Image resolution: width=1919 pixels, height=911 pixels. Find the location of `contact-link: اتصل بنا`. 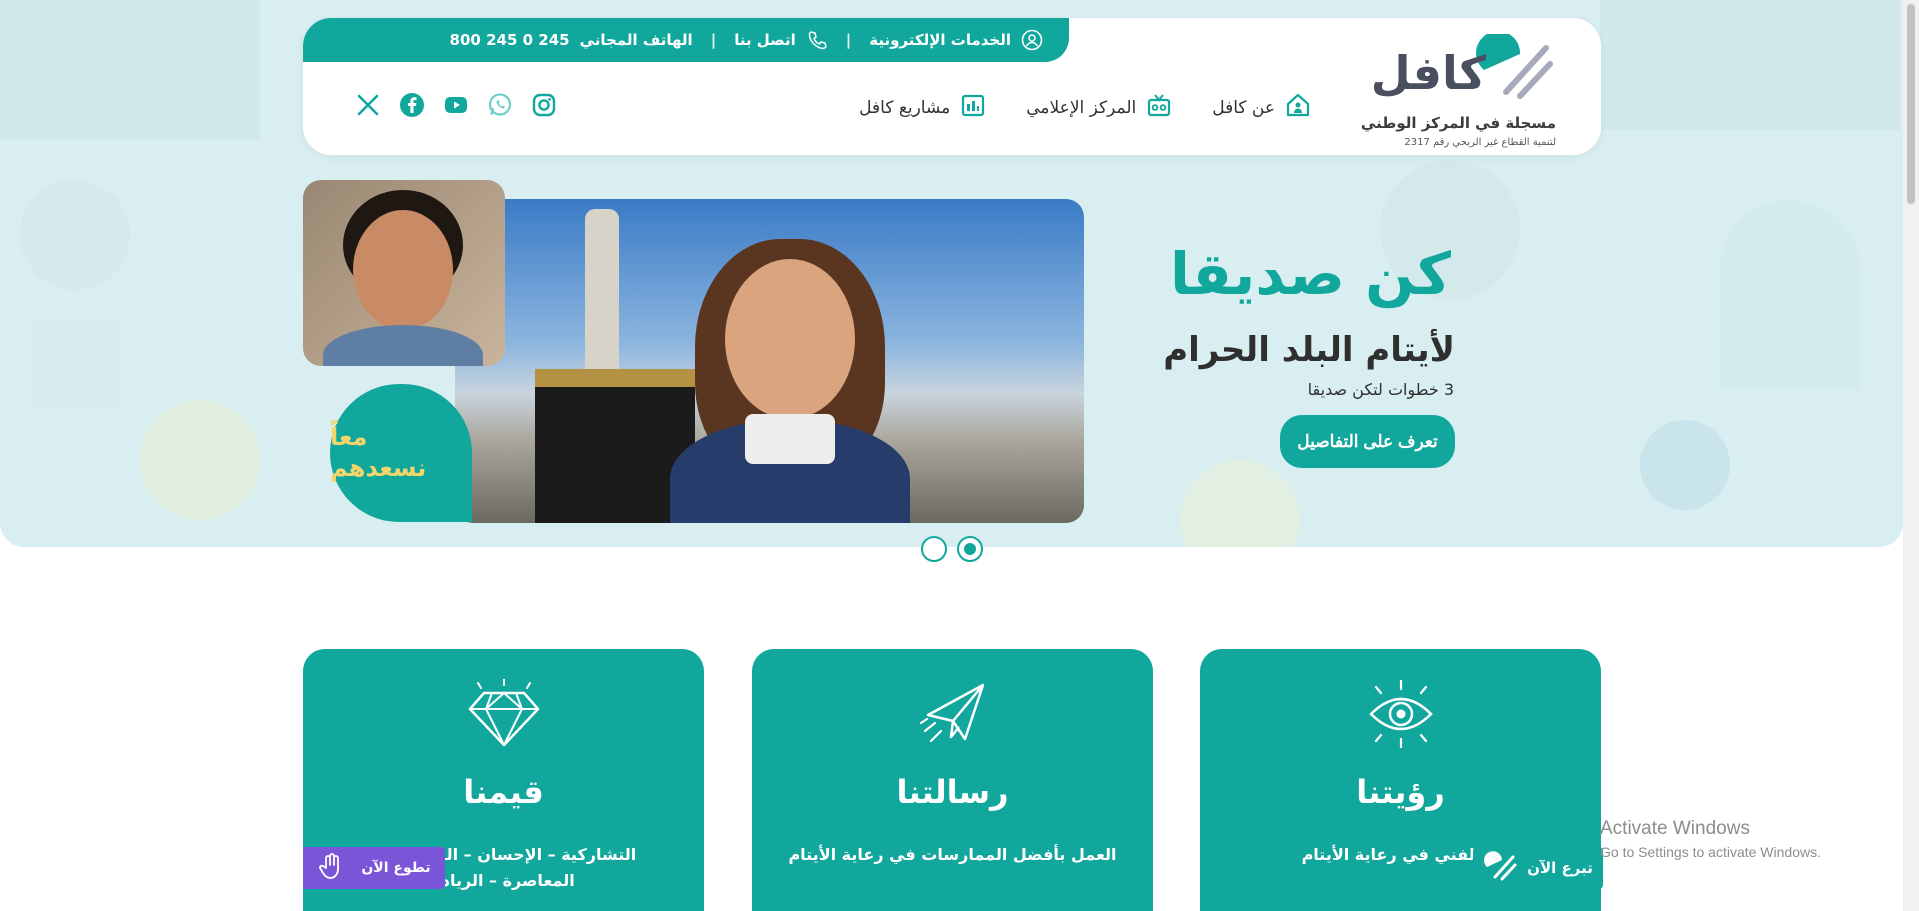

contact-link: اتصل بنا is located at coordinates (781, 40).